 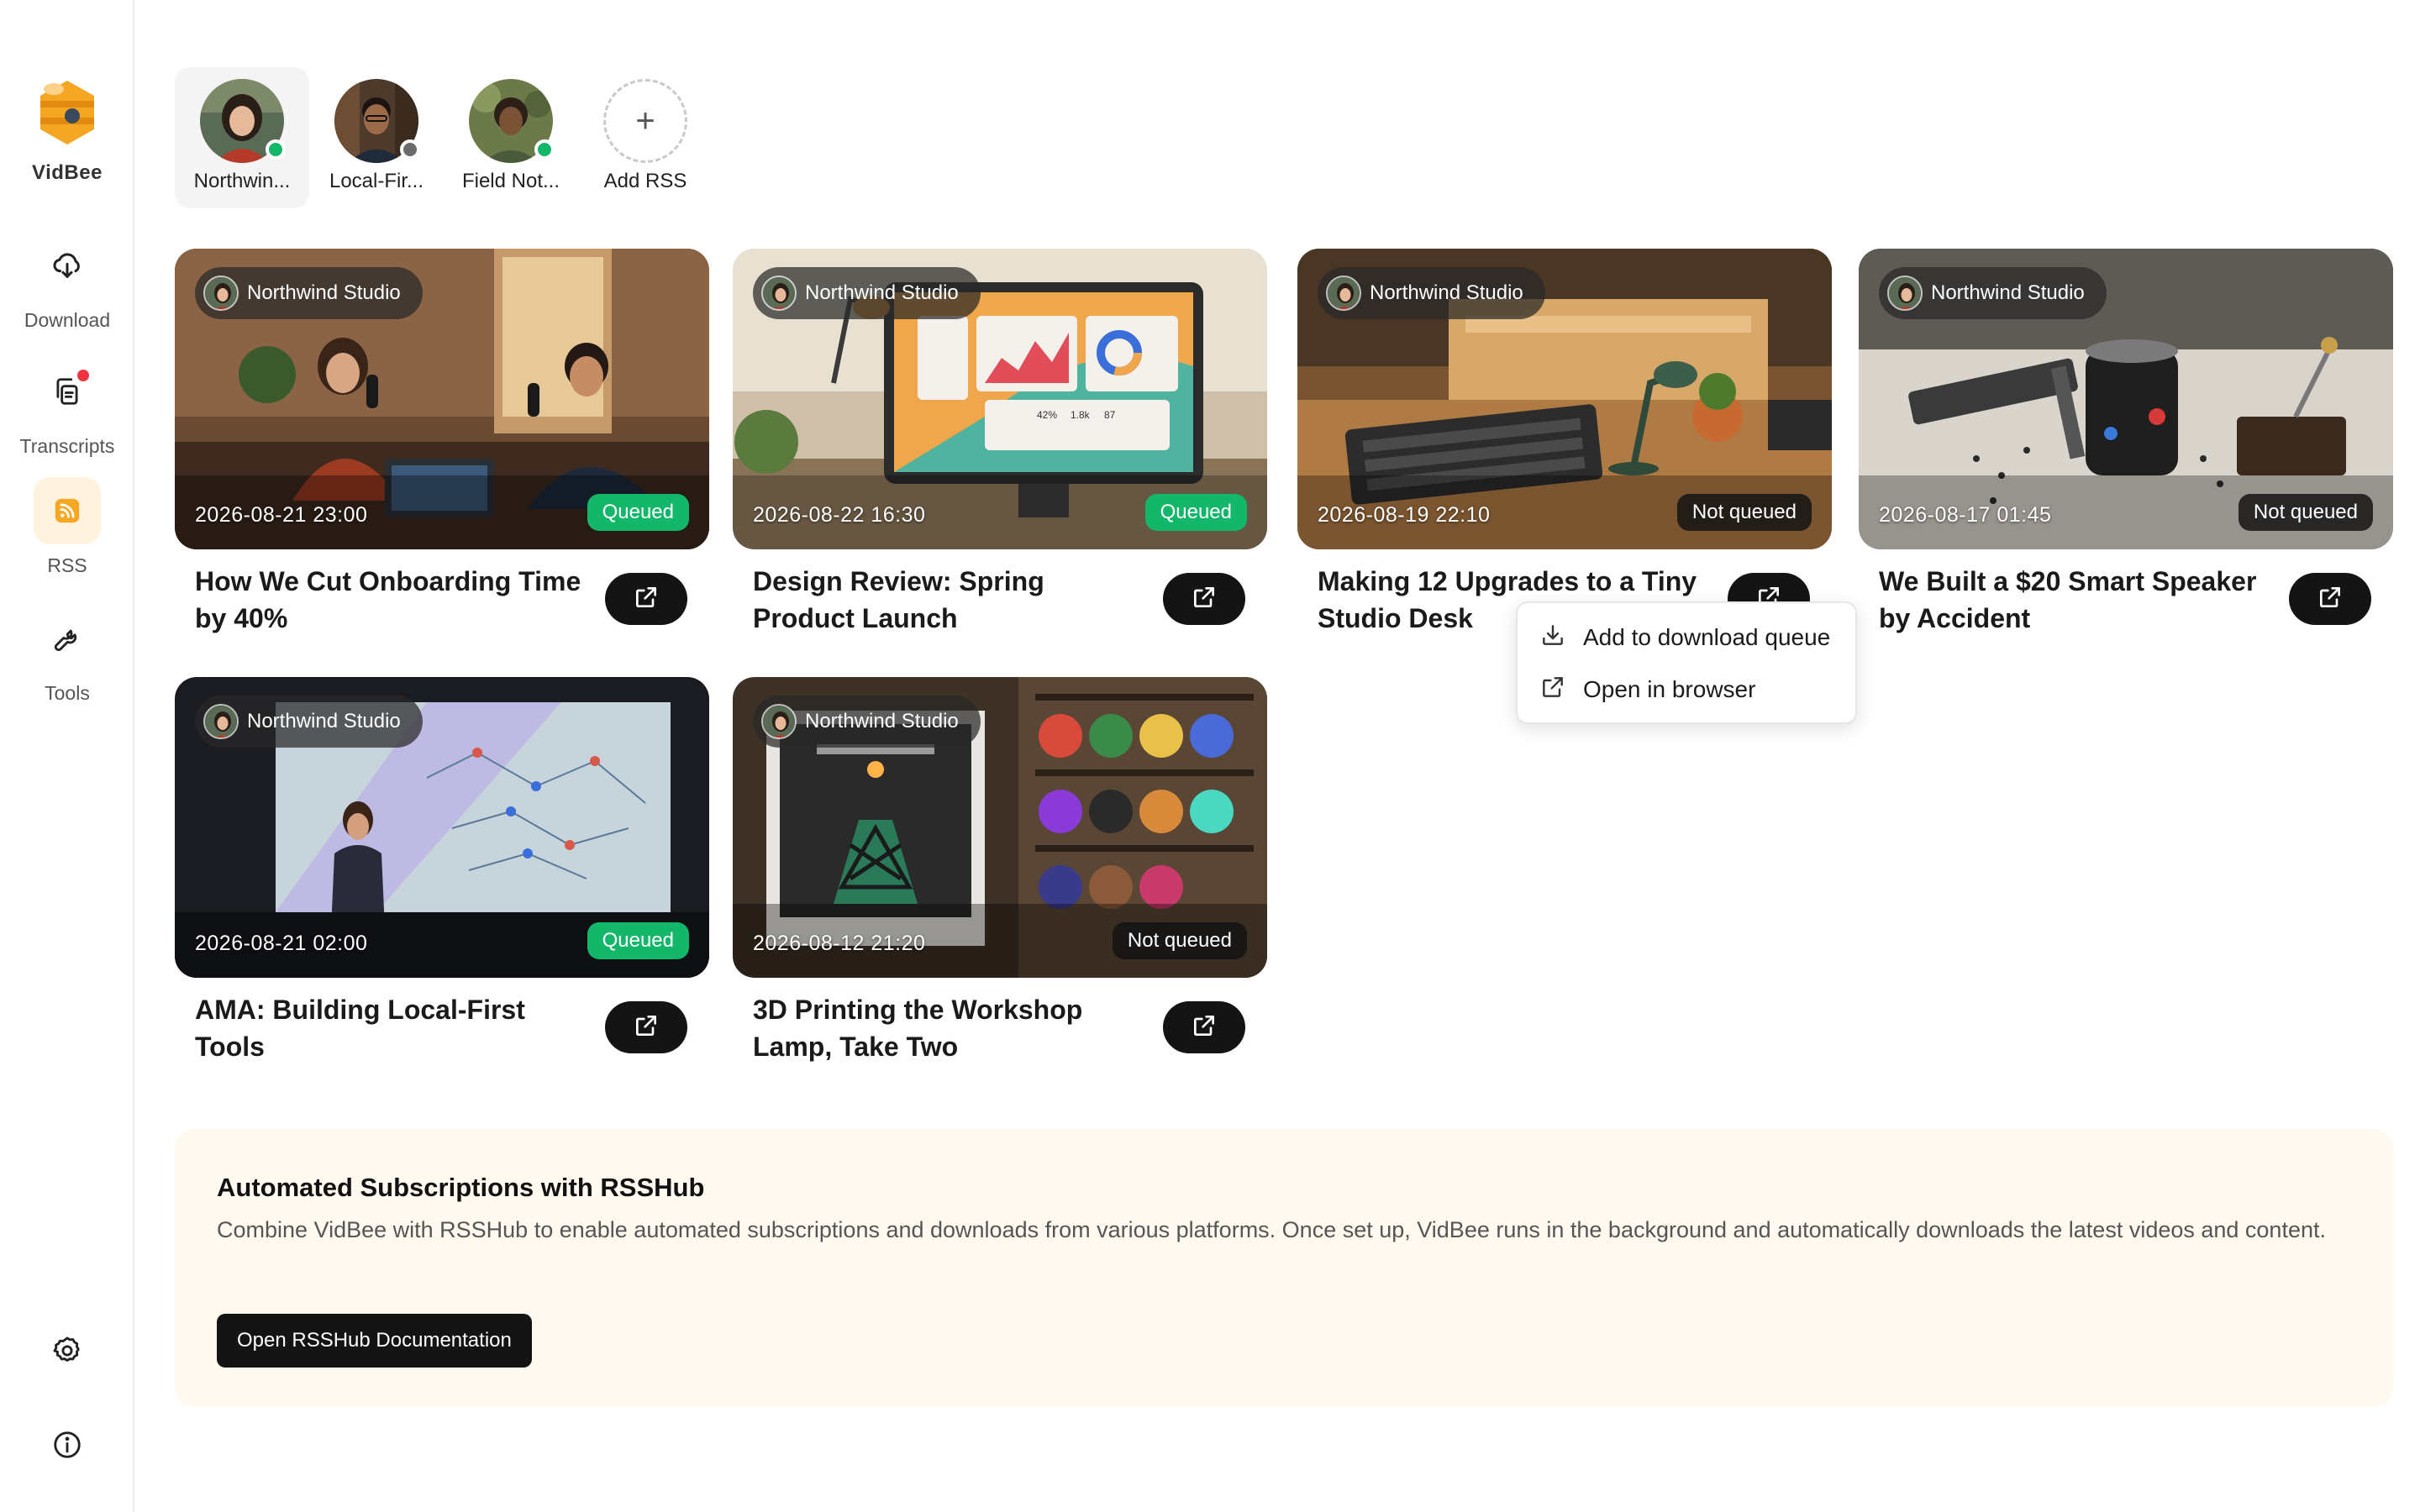 I want to click on add-rss-label: Add RSS, so click(x=645, y=181).